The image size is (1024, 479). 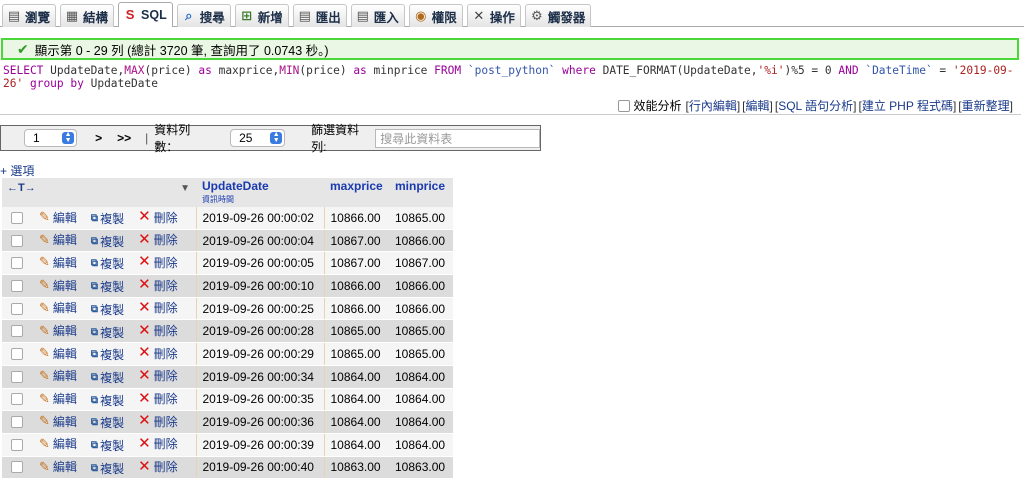 What do you see at coordinates (260, 377) in the screenshot?
I see `cell-updatedate: 2019-09-26 00:00:34` at bounding box center [260, 377].